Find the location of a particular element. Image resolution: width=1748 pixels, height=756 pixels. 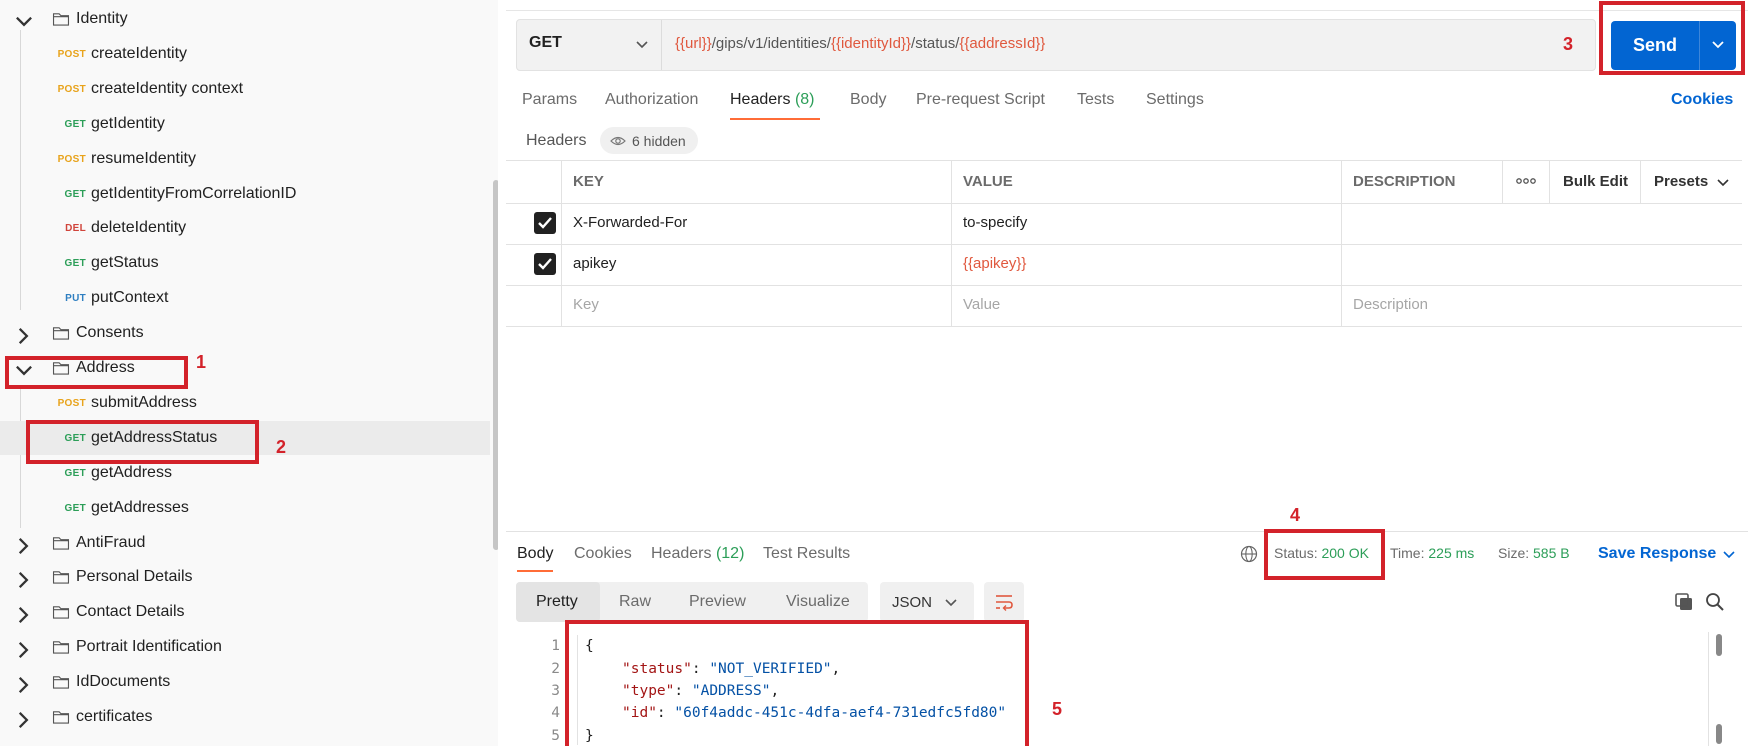

sidebar-folder: IdDocuments is located at coordinates (245, 682).